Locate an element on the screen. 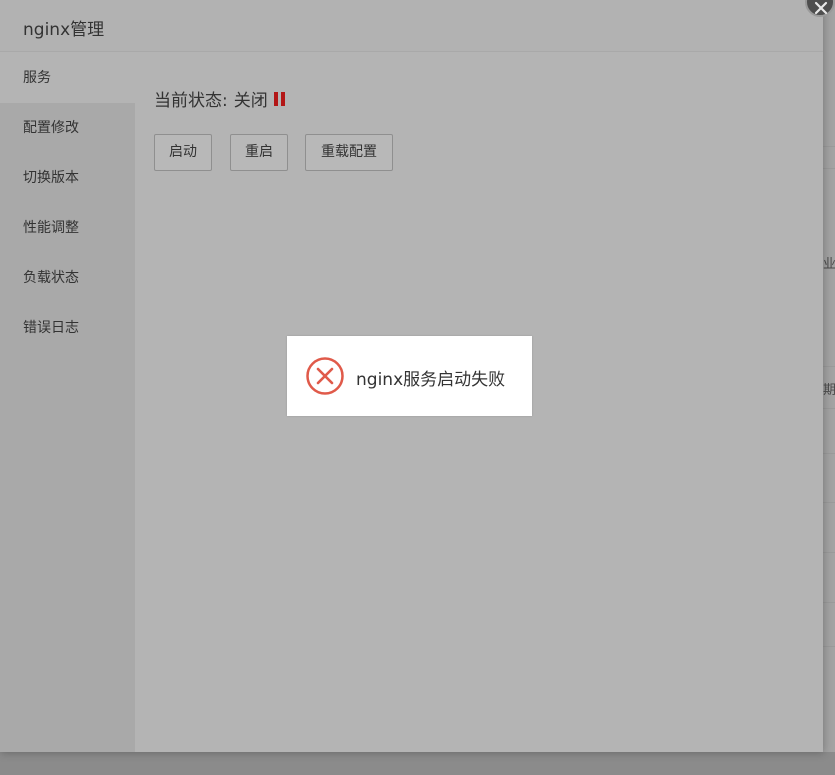 The height and width of the screenshot is (775, 835). background-text: 业 is located at coordinates (829, 264).